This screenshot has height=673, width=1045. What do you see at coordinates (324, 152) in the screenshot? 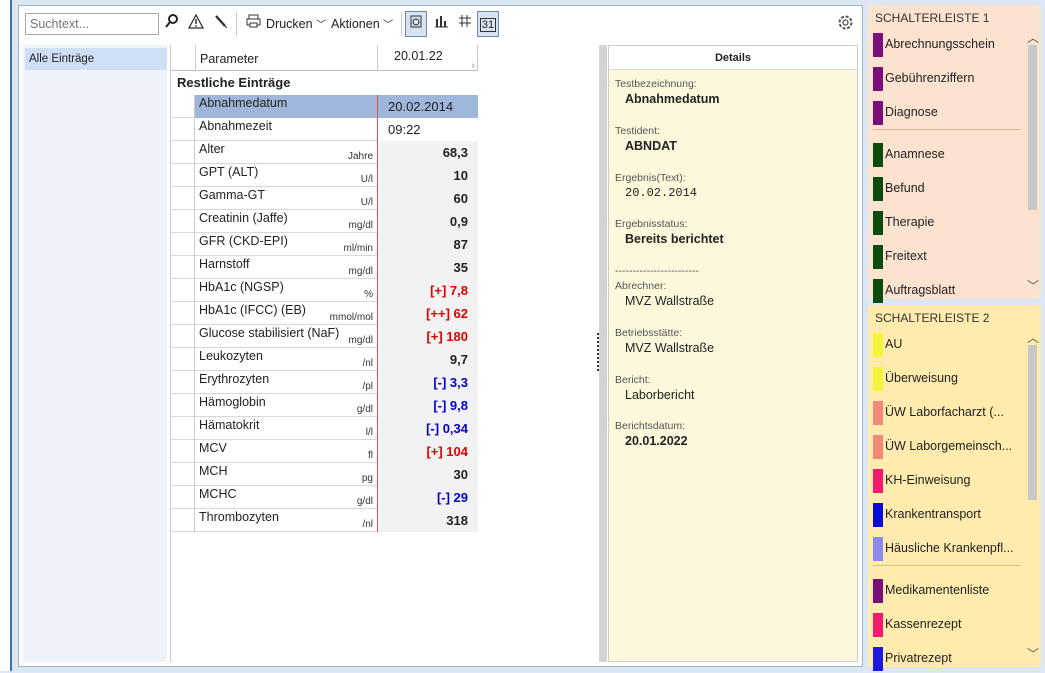
I see `table-row: Alter Jahre 68,3` at bounding box center [324, 152].